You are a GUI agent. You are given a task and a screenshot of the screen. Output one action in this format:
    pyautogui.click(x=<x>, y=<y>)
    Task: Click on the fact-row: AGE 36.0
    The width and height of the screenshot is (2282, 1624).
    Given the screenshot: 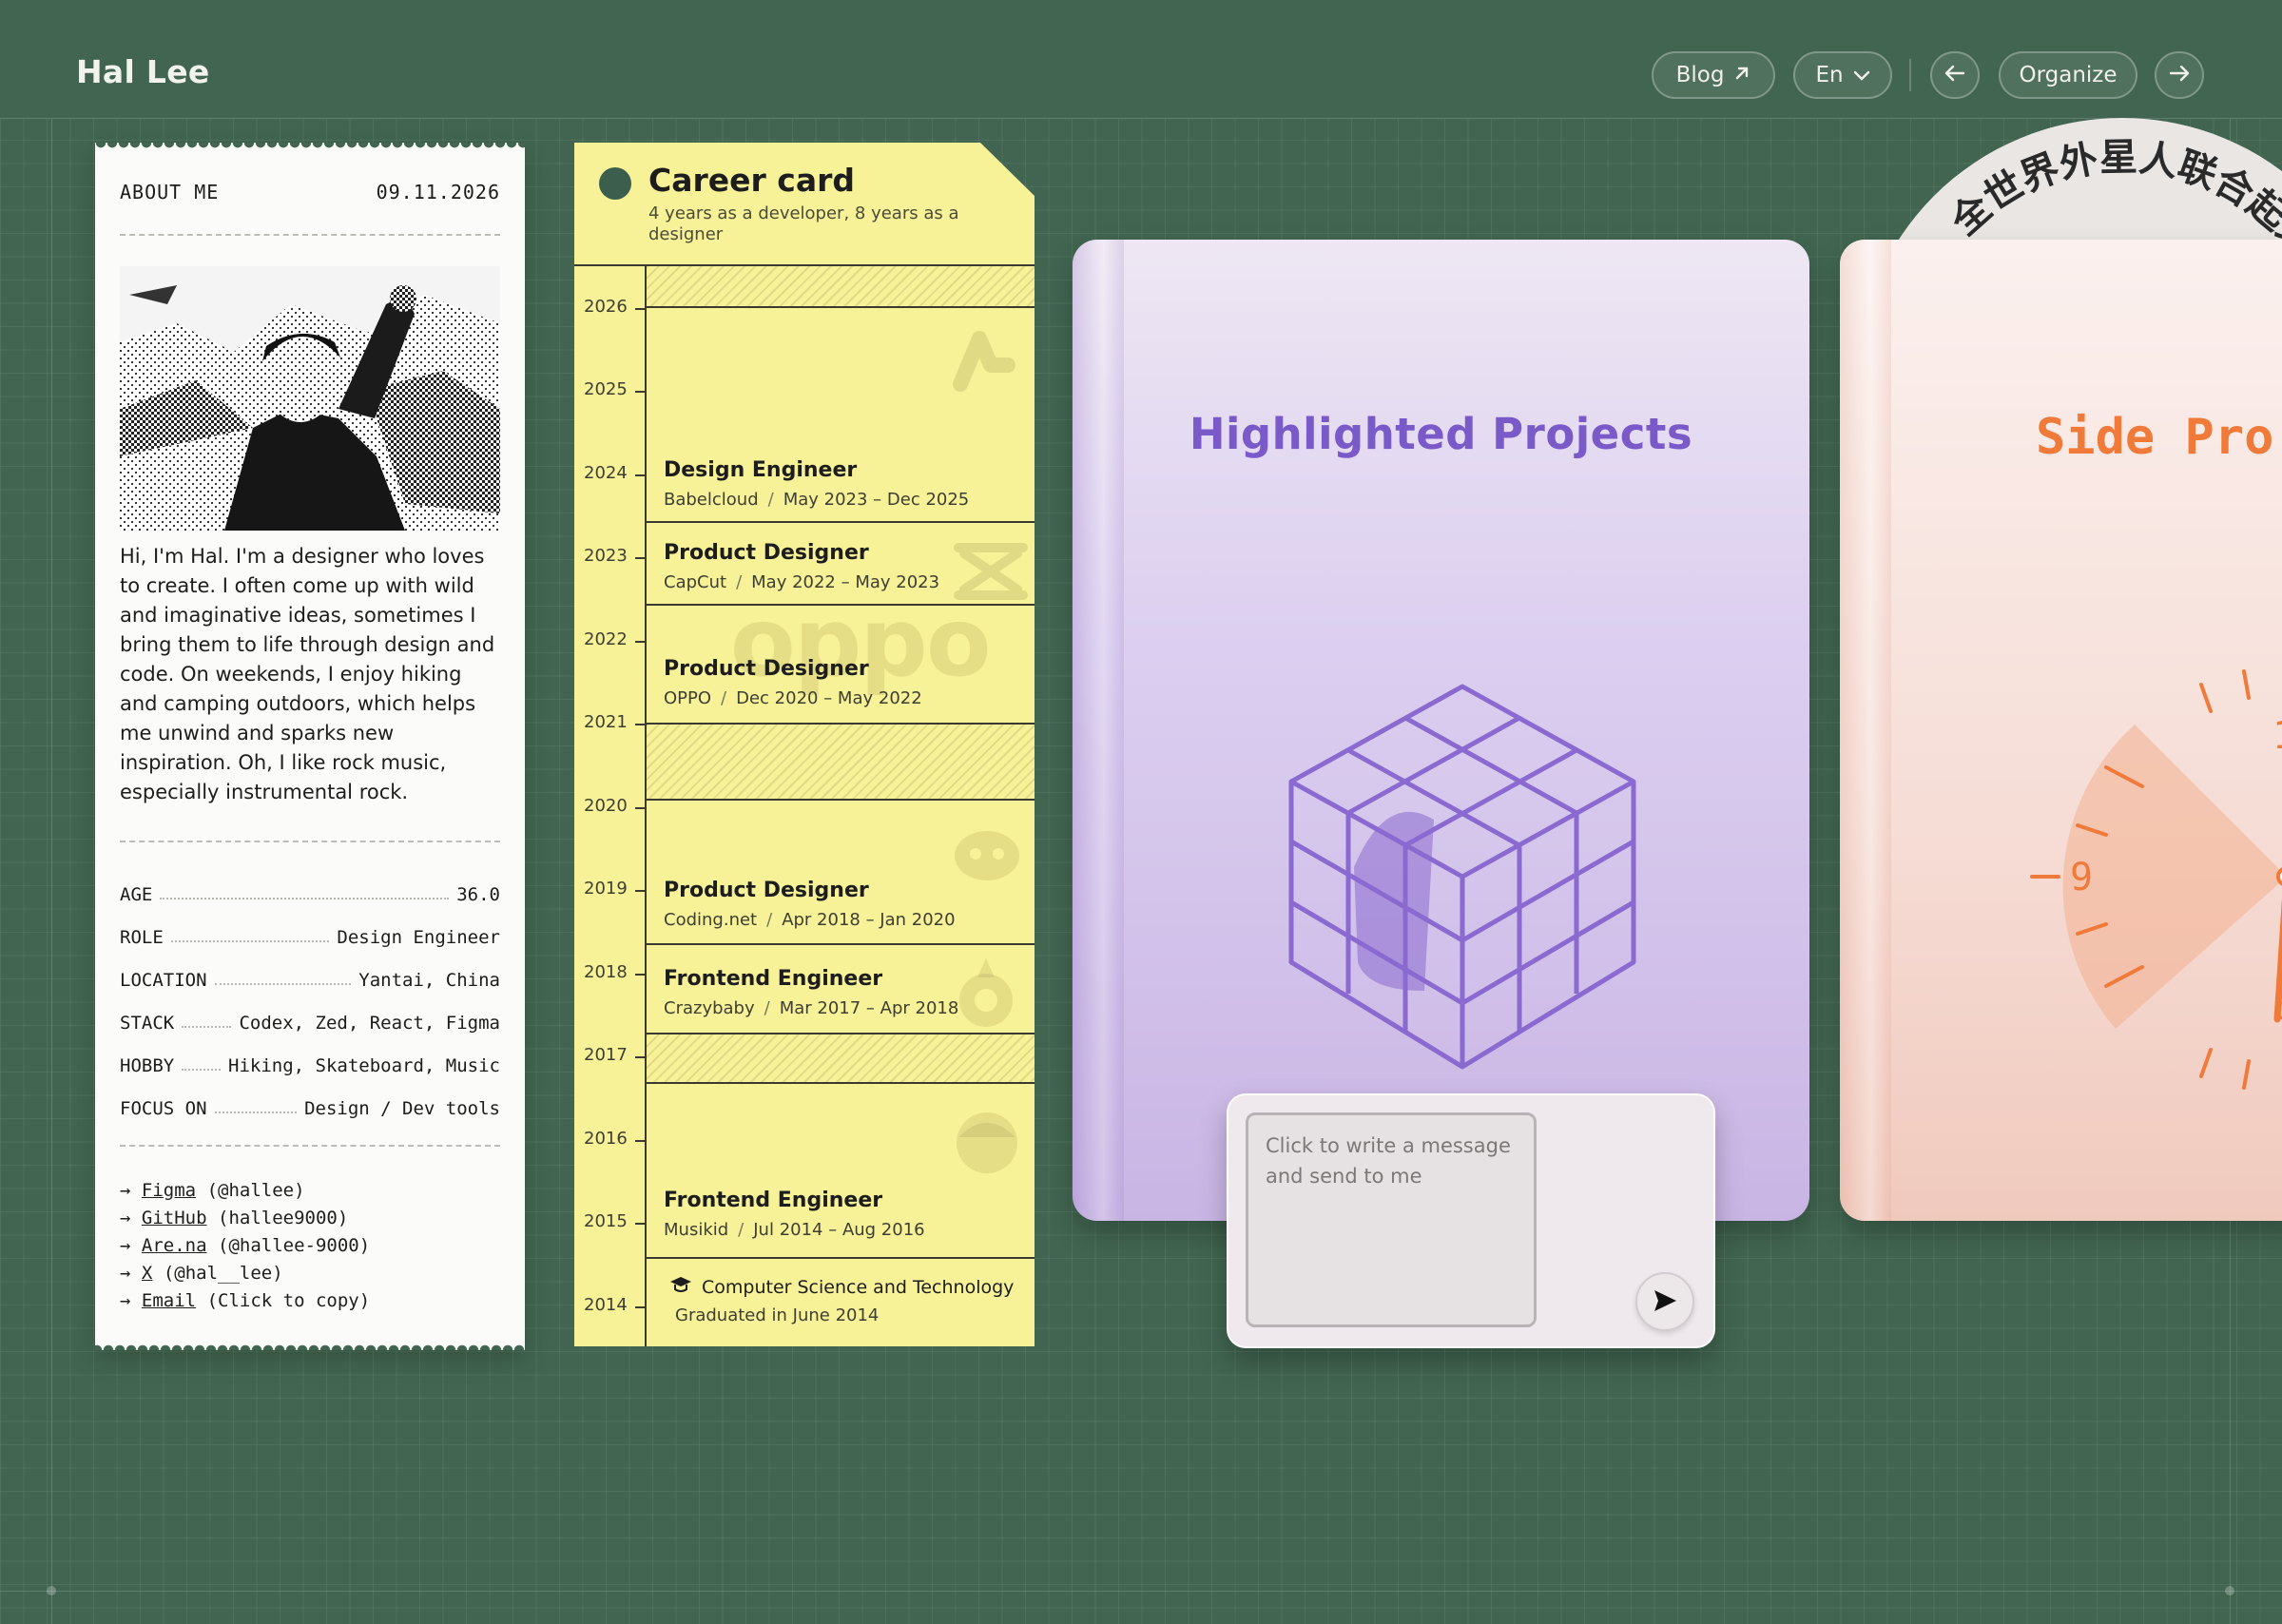 What is the action you would take?
    pyautogui.click(x=310, y=894)
    